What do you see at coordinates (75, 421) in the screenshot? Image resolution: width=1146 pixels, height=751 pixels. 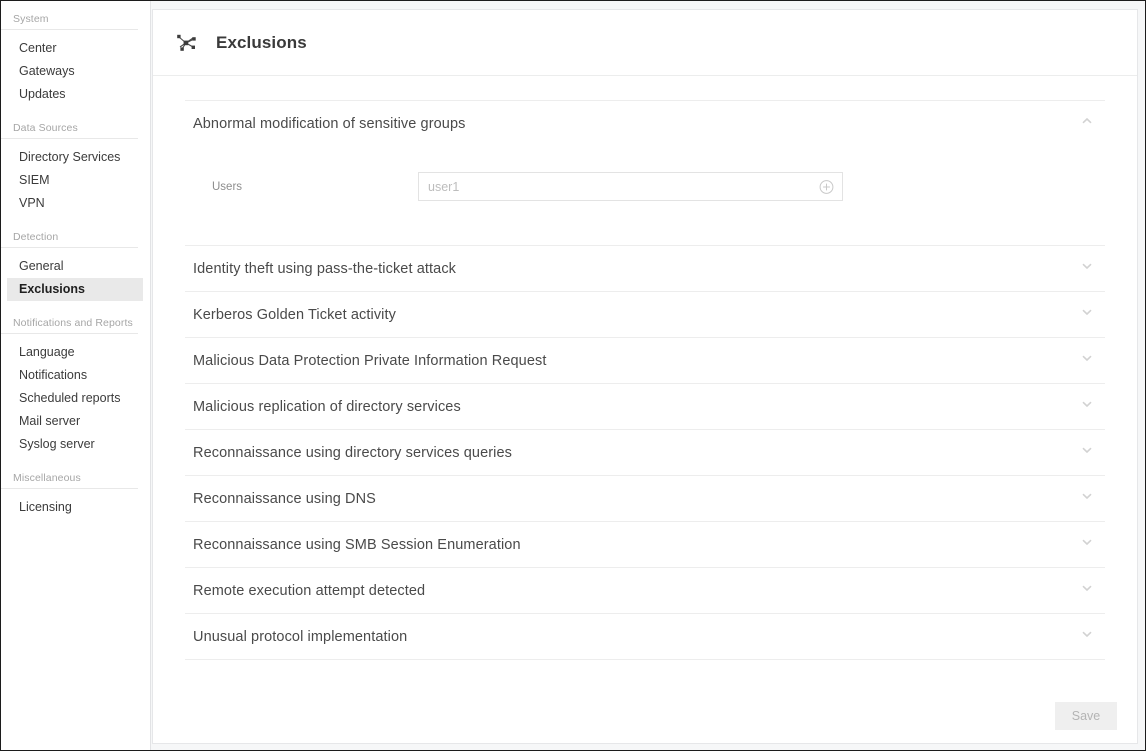 I see `sidebar-item-mail-server: Mail server` at bounding box center [75, 421].